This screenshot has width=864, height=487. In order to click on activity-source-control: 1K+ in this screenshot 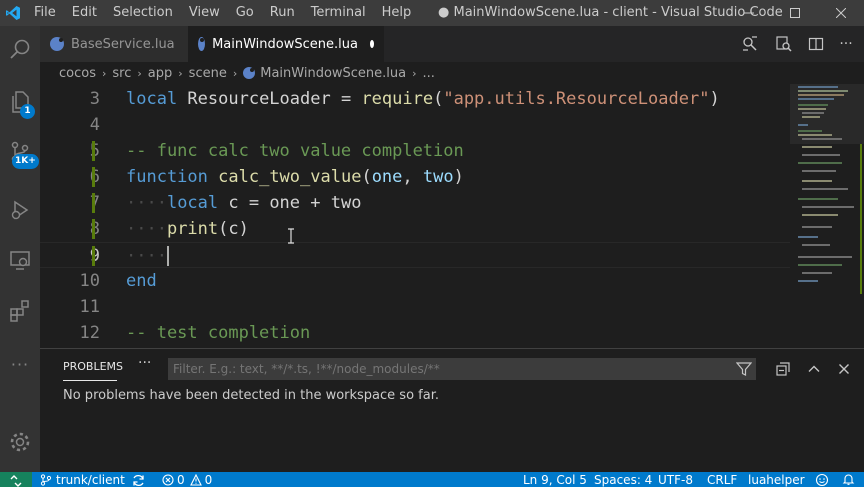, I will do `click(20, 152)`.